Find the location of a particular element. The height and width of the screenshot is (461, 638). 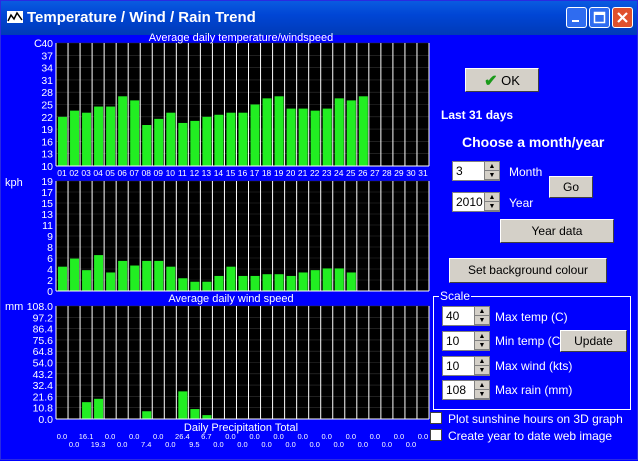

ok-button: ✔ OK is located at coordinates (502, 80).